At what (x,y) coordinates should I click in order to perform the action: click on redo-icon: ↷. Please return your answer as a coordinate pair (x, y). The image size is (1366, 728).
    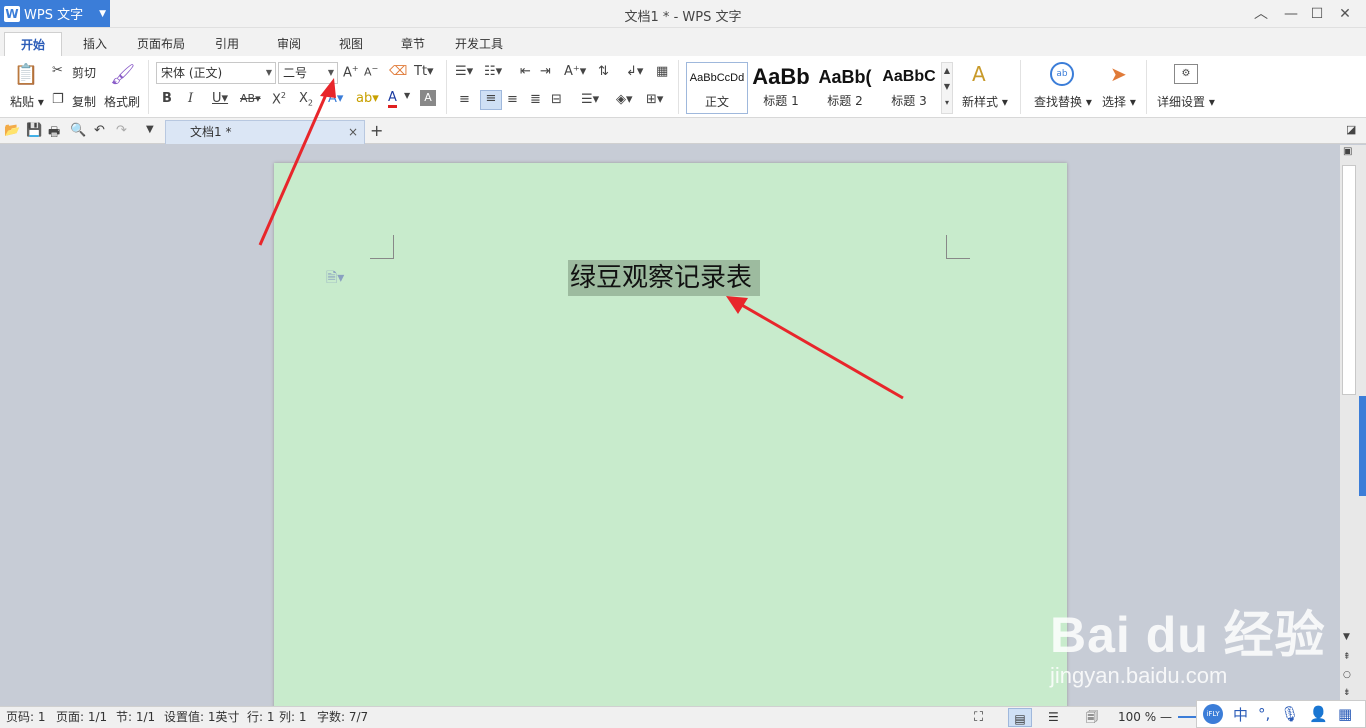
    Looking at the image, I should click on (121, 130).